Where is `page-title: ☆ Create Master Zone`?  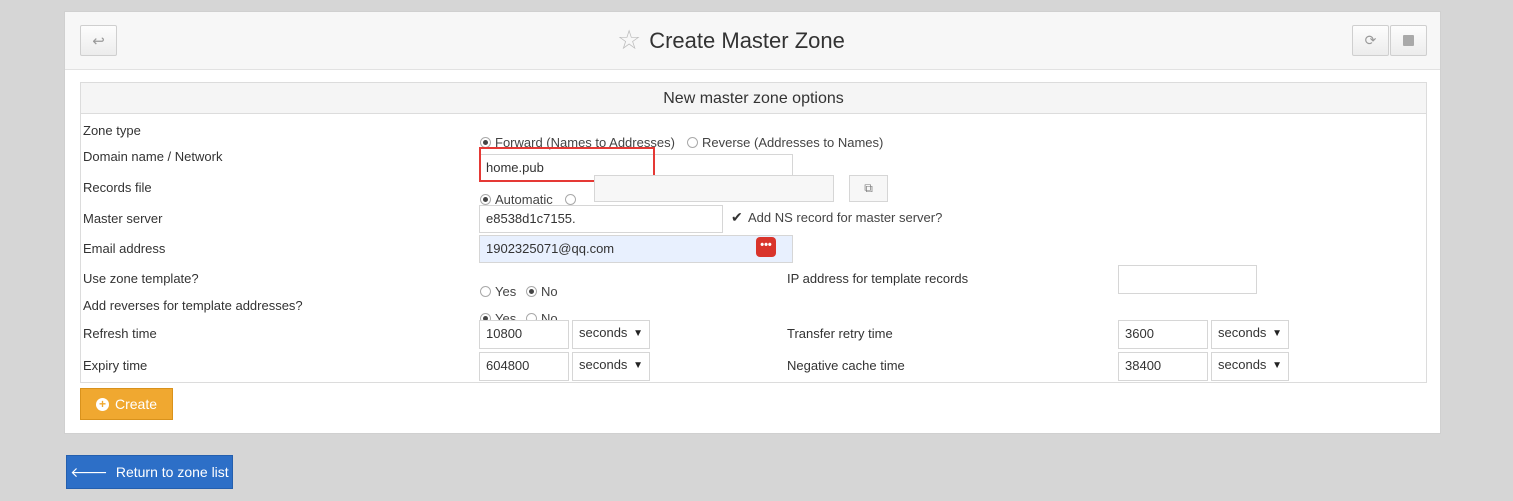 page-title: ☆ Create Master Zone is located at coordinates (731, 40).